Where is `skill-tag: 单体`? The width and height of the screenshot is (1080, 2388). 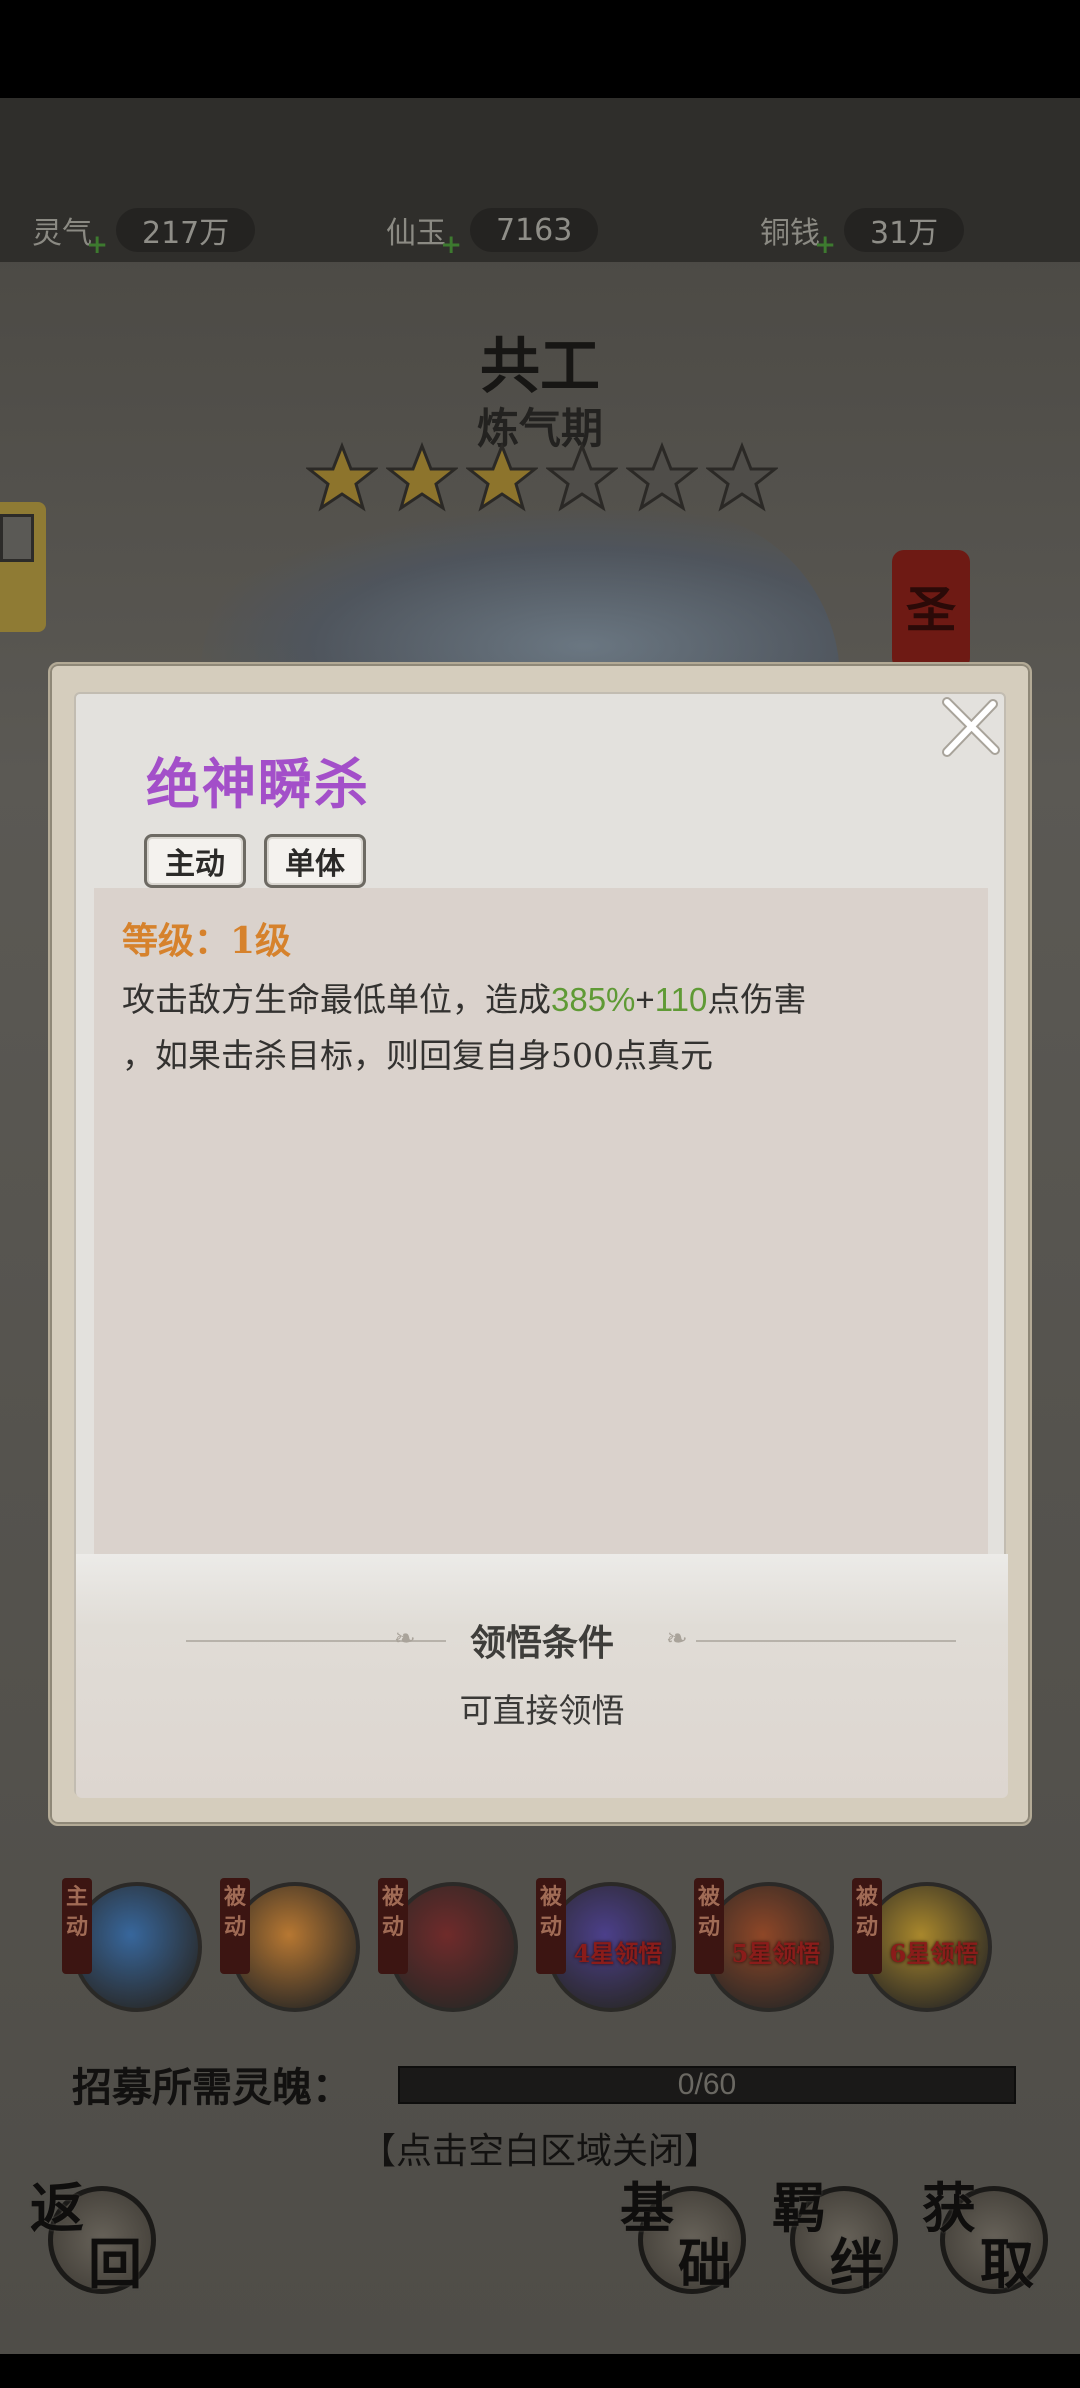
skill-tag: 单体 is located at coordinates (315, 861).